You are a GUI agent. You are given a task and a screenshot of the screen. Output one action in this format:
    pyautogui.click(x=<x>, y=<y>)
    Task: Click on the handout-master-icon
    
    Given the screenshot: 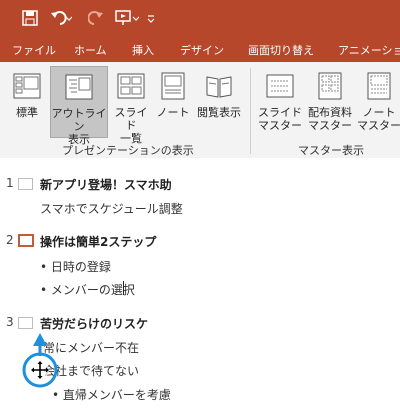 What is the action you would take?
    pyautogui.click(x=330, y=86)
    